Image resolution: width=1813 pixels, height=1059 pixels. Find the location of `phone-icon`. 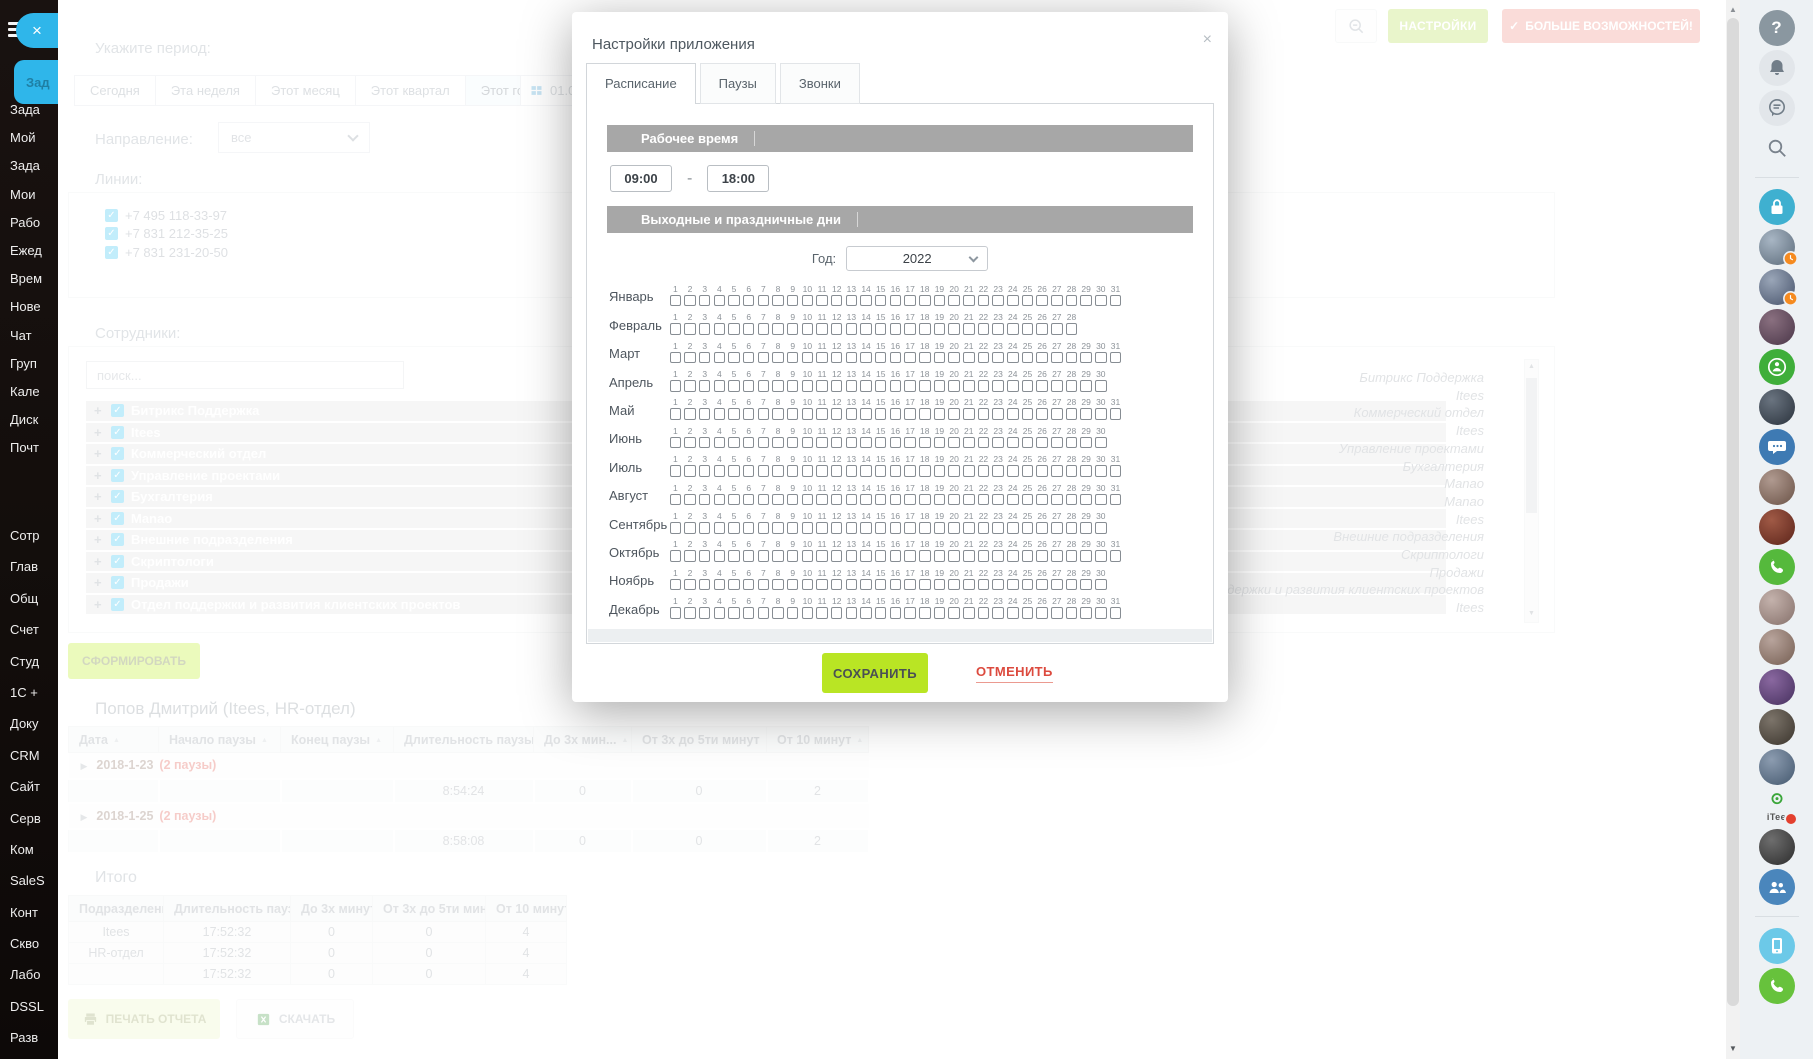

phone-icon is located at coordinates (1776, 986).